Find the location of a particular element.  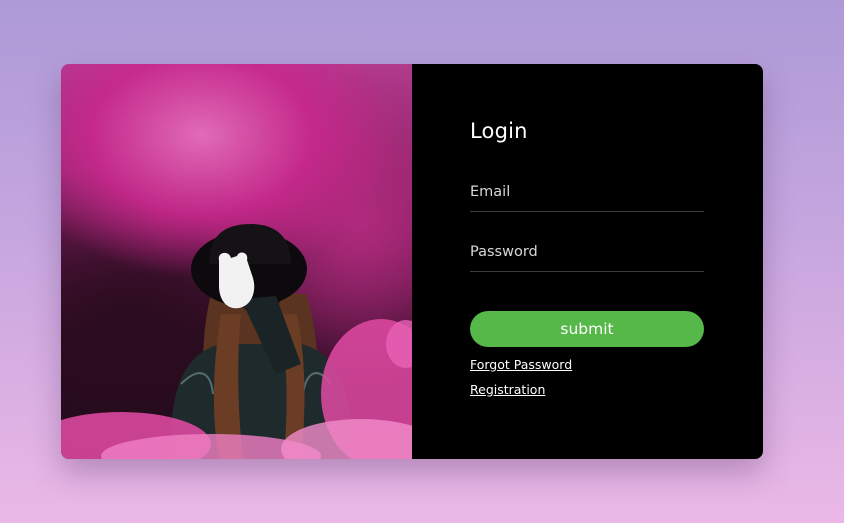

password-field is located at coordinates (587, 256).